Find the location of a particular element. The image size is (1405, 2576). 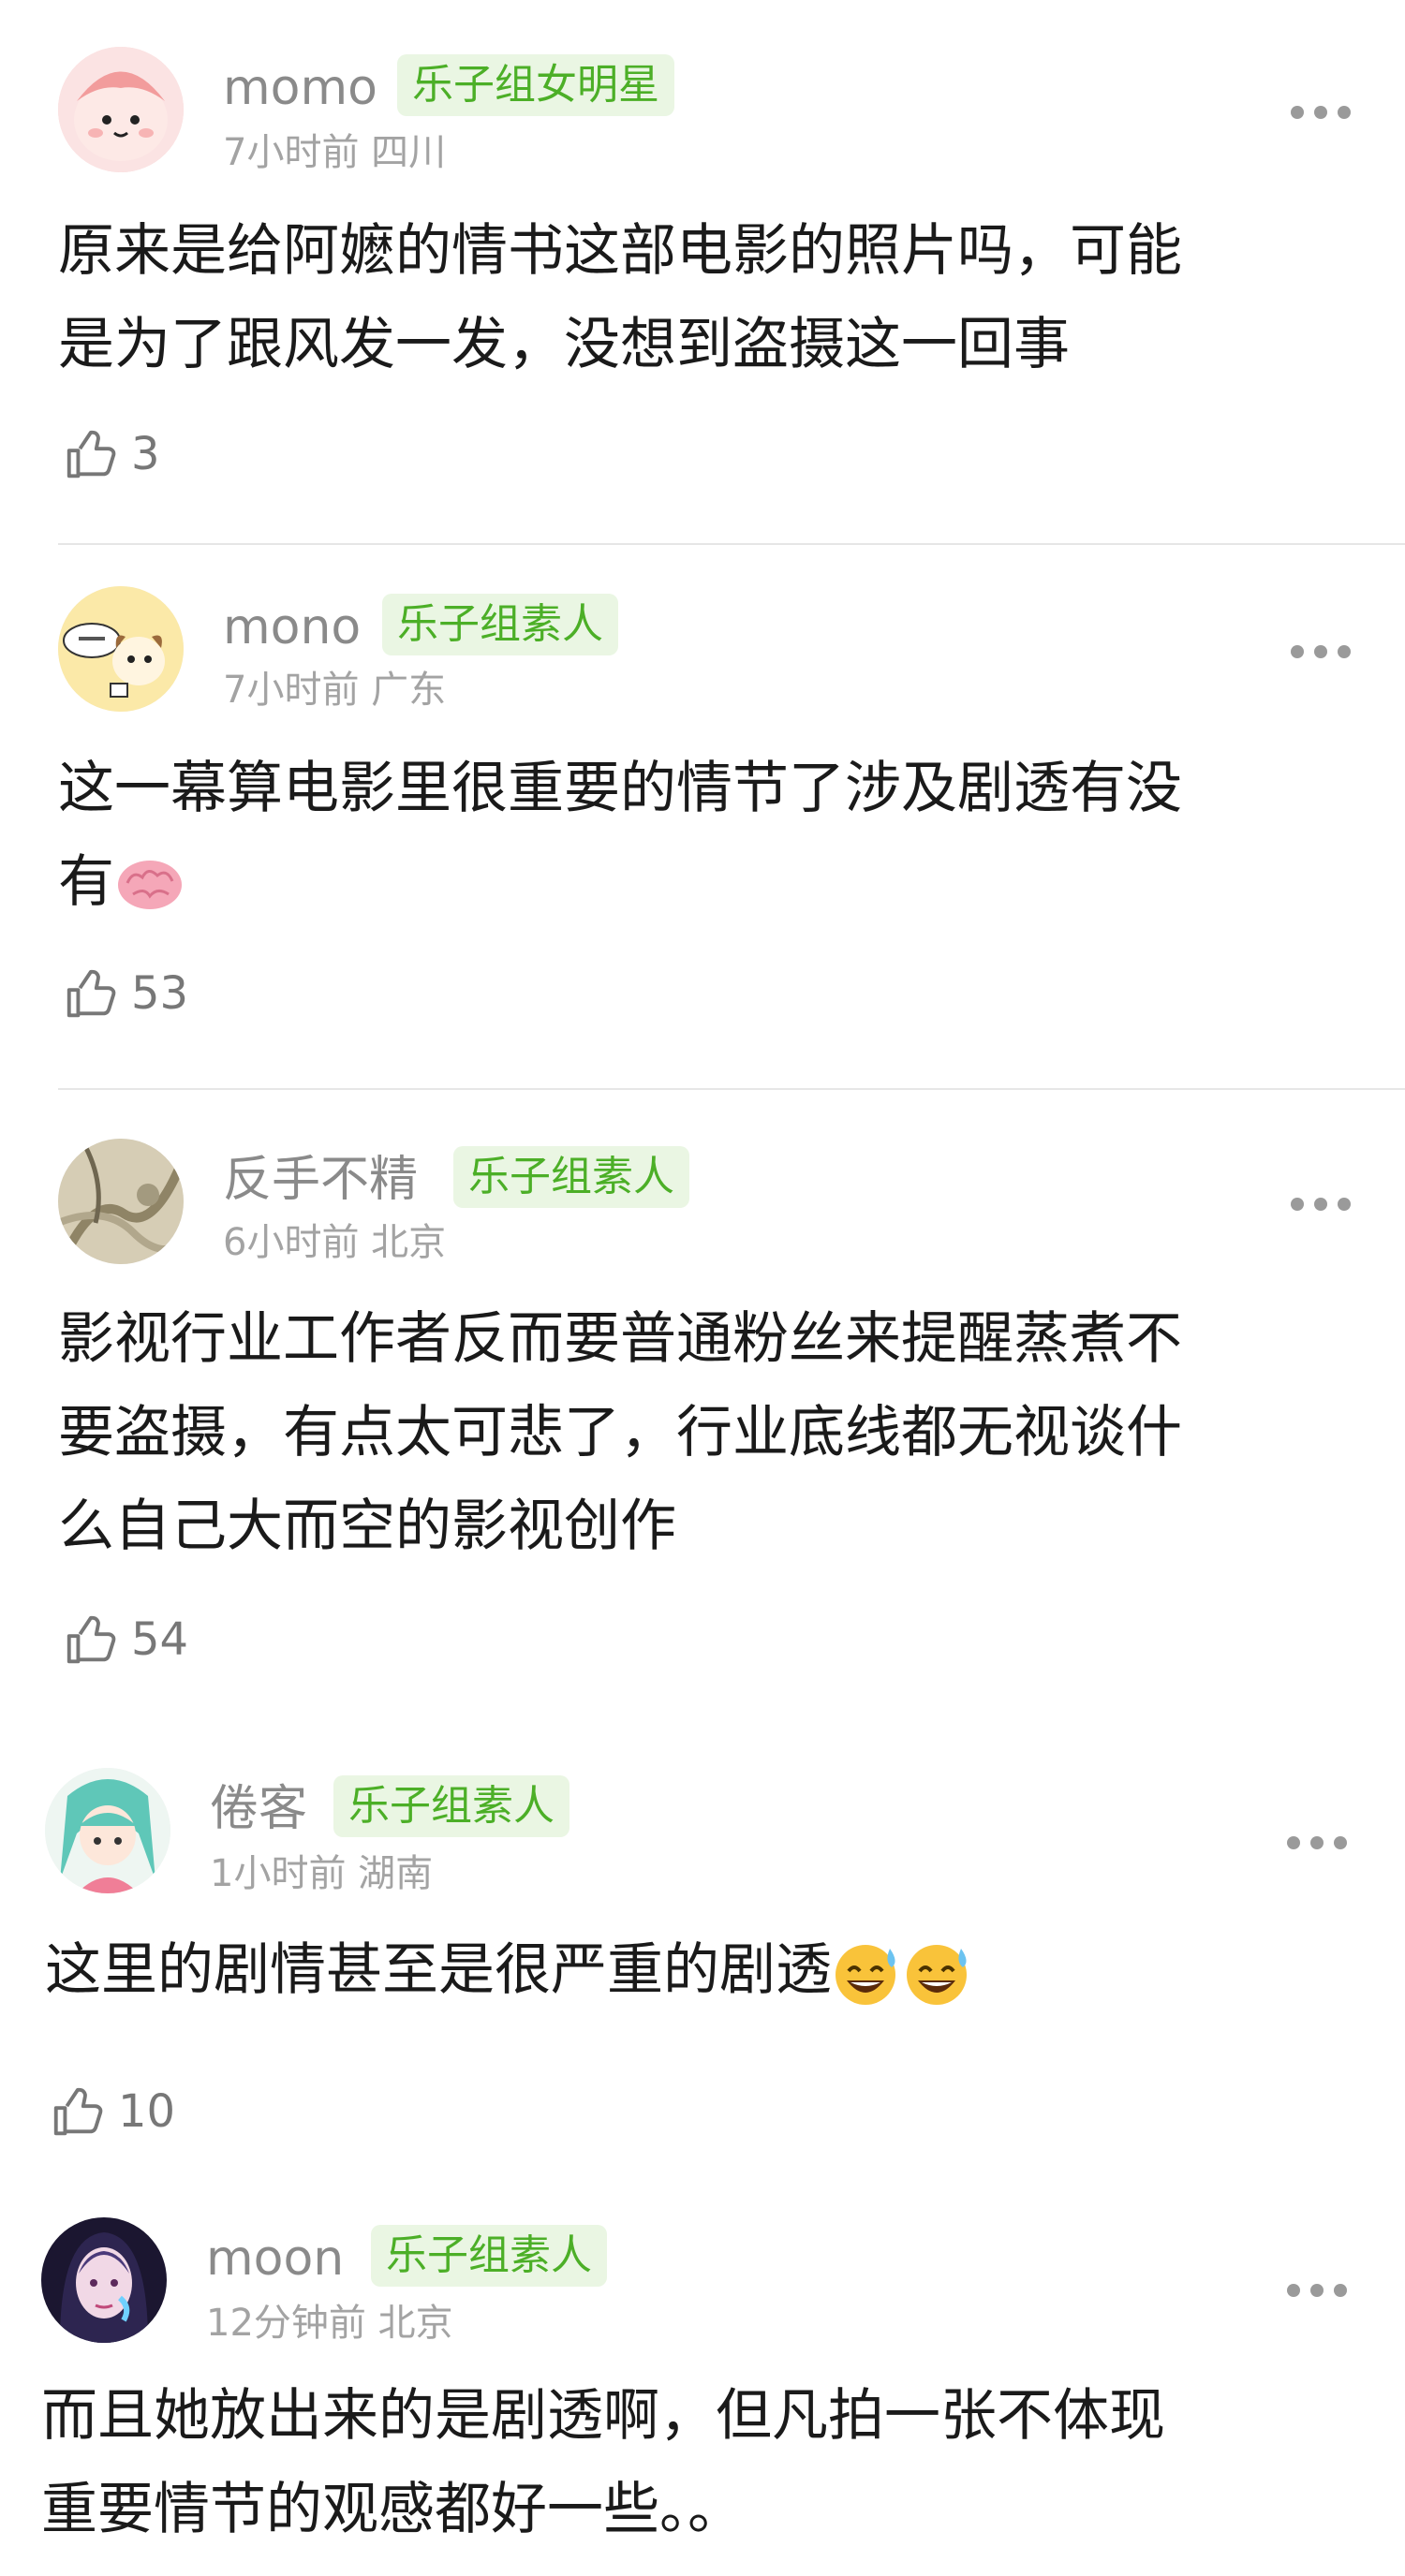

like-count: 10 is located at coordinates (147, 2111).